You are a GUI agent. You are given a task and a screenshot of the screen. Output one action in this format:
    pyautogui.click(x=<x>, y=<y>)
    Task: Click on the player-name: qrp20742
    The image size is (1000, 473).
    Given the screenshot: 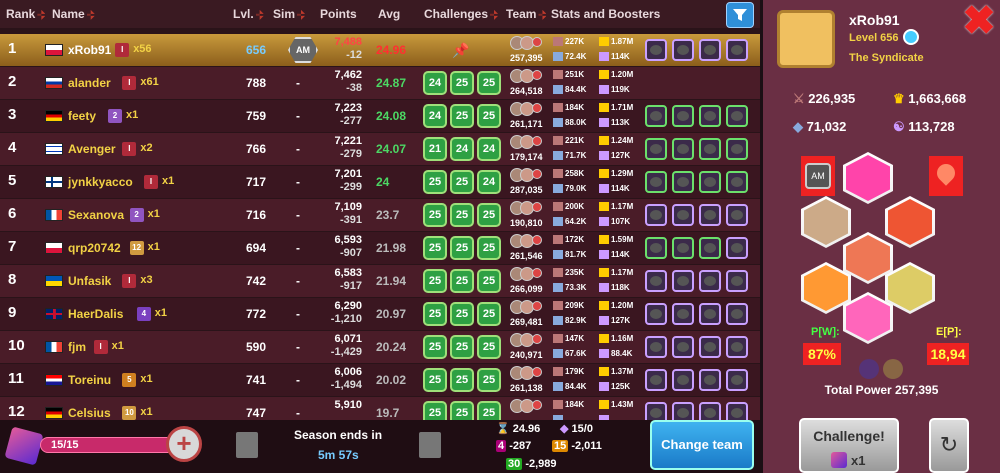 What is the action you would take?
    pyautogui.click(x=94, y=248)
    